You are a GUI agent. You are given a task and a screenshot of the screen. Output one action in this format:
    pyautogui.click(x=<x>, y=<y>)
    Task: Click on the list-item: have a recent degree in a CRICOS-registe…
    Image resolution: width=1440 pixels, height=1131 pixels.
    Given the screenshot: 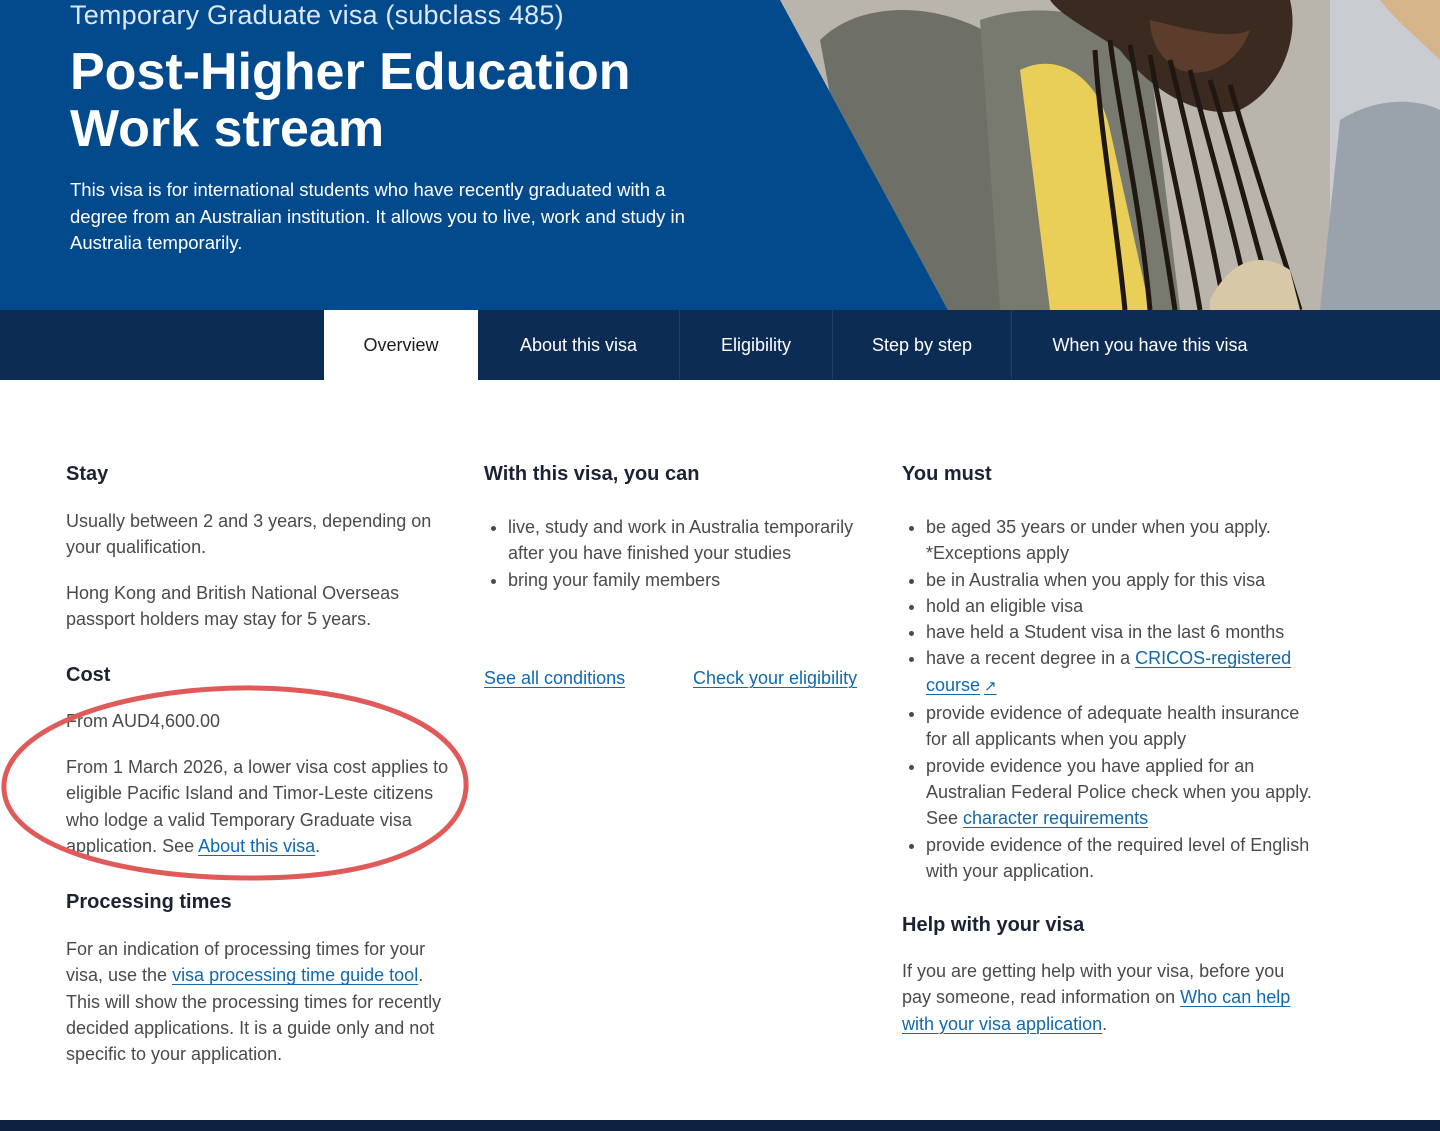 What is the action you would take?
    pyautogui.click(x=1121, y=672)
    